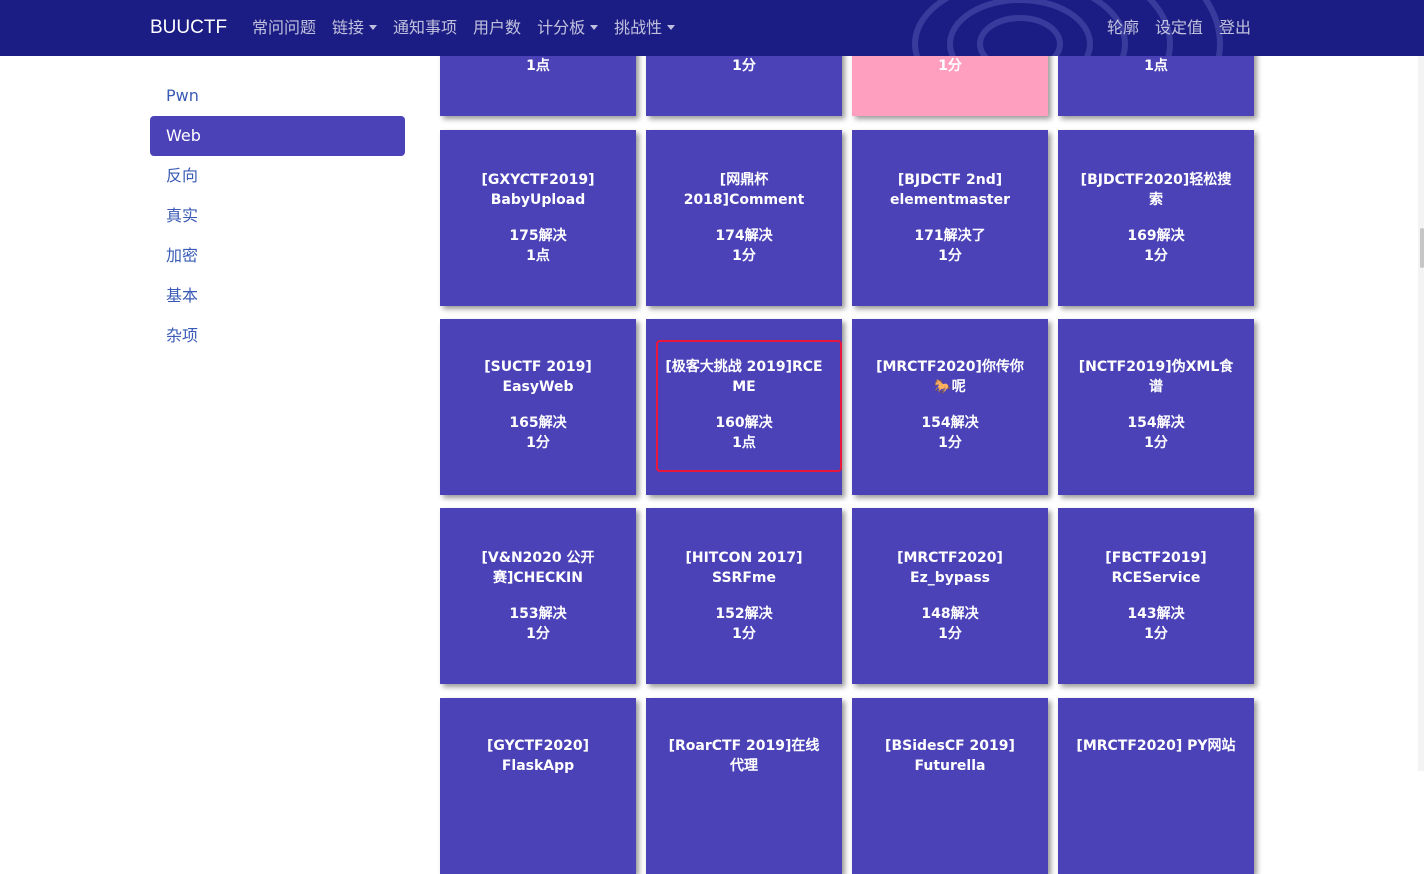  I want to click on challenge-title: [NCTF2019]伪XML食谱, so click(1156, 377).